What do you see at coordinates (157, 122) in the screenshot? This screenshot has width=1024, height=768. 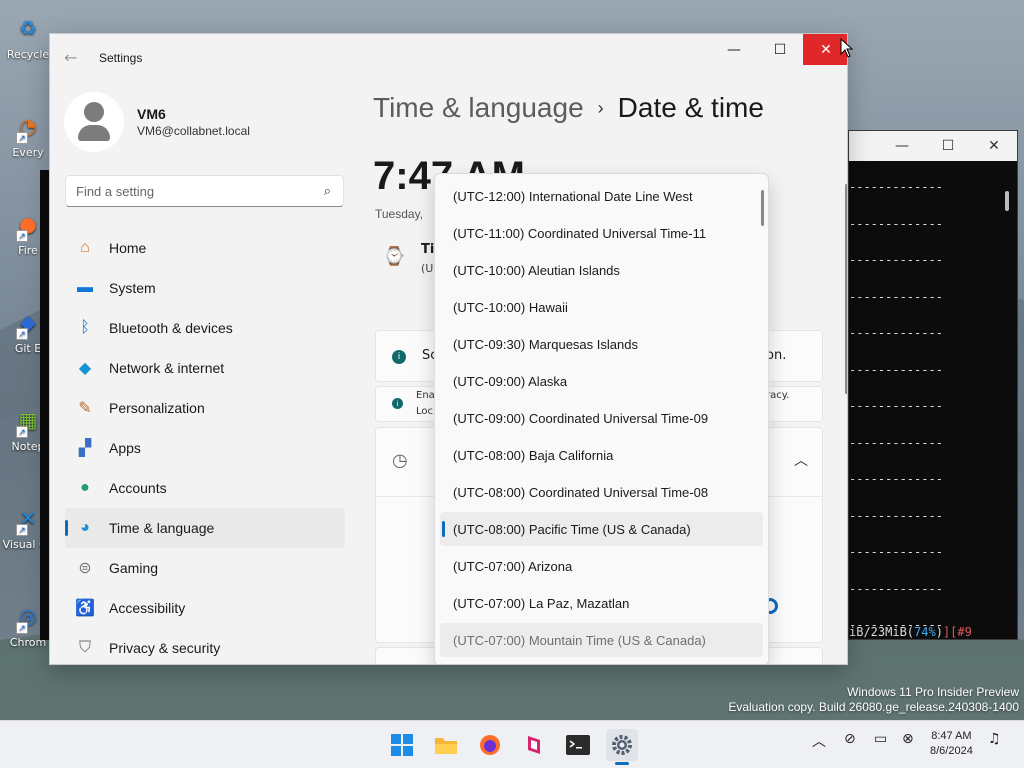 I see `user-profile: VM6 VM6@collabnet.local` at bounding box center [157, 122].